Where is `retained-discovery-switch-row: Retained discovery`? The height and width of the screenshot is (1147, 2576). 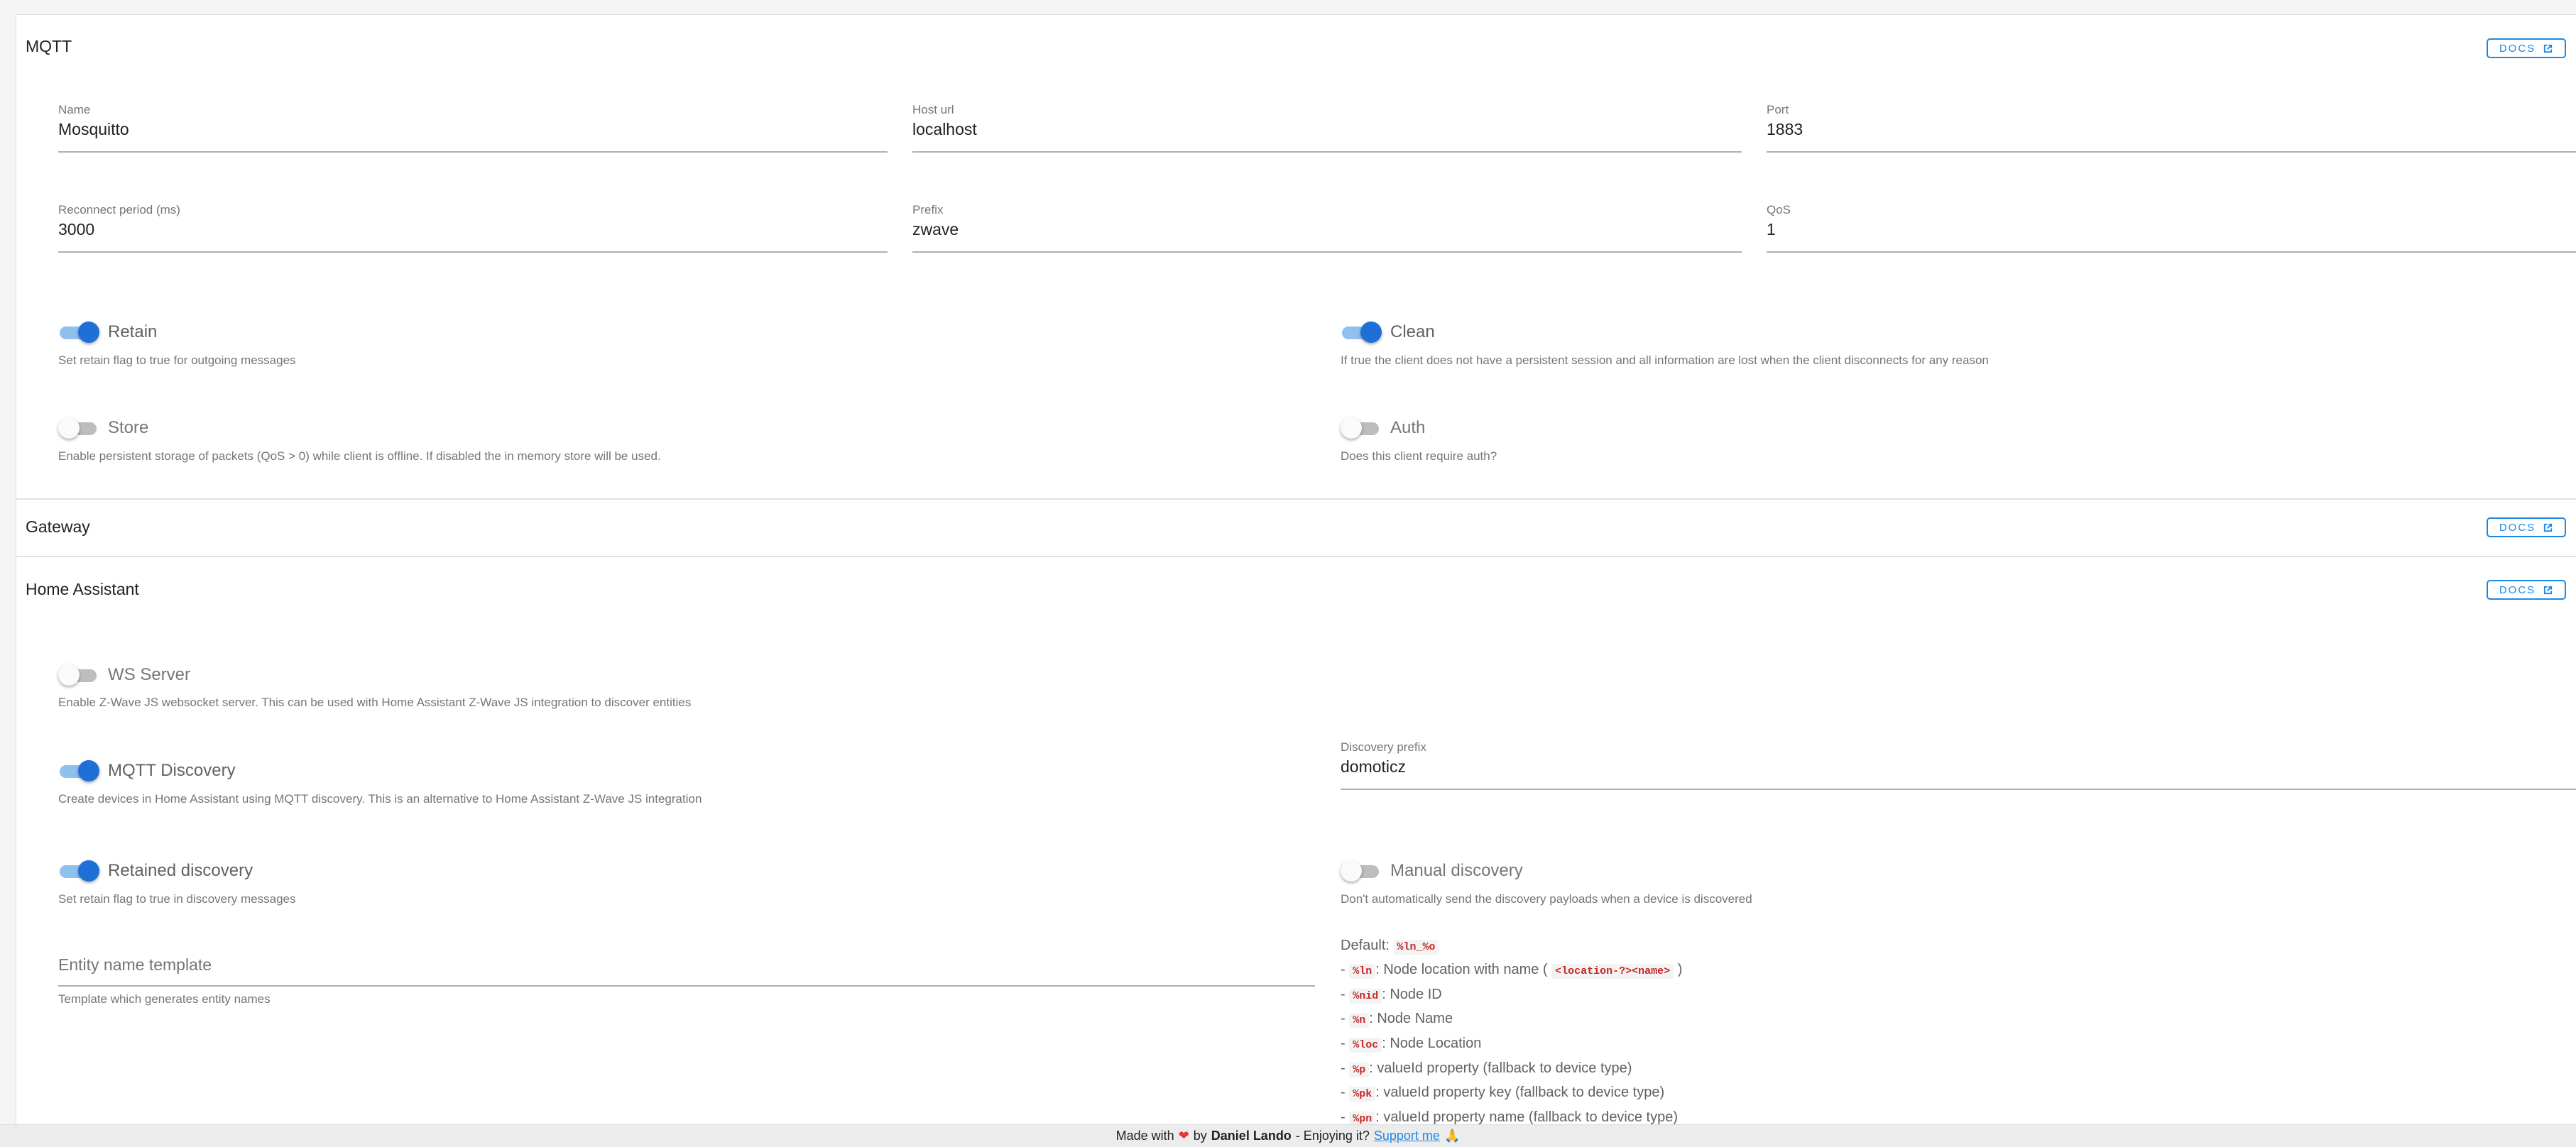
retained-discovery-switch-row: Retained discovery is located at coordinates (155, 871).